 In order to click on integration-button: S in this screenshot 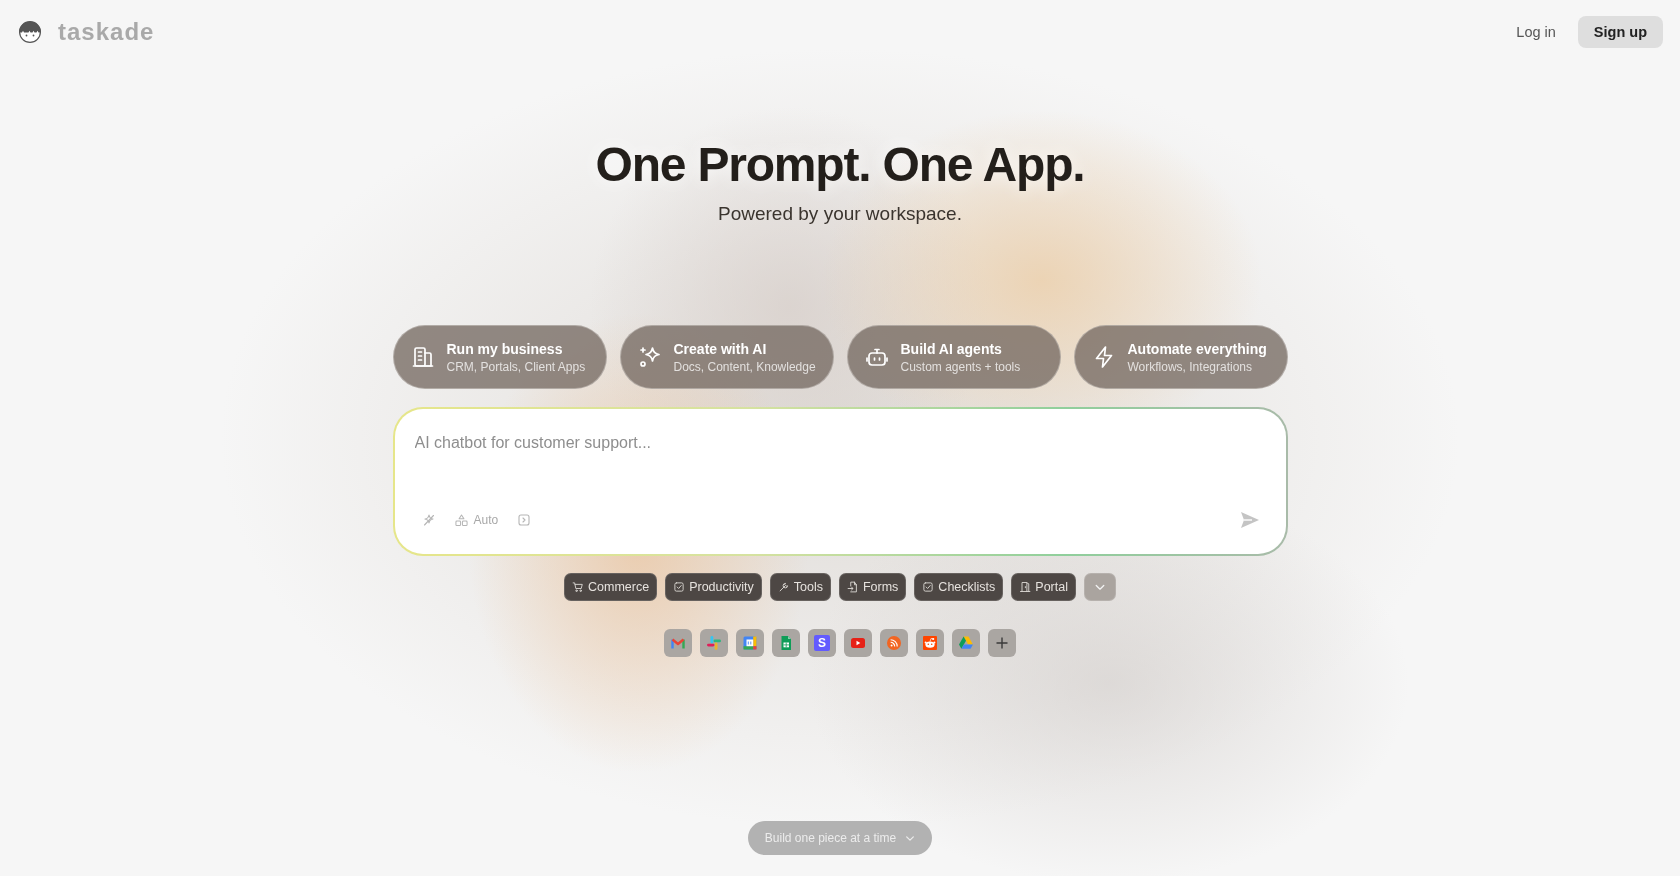, I will do `click(822, 643)`.